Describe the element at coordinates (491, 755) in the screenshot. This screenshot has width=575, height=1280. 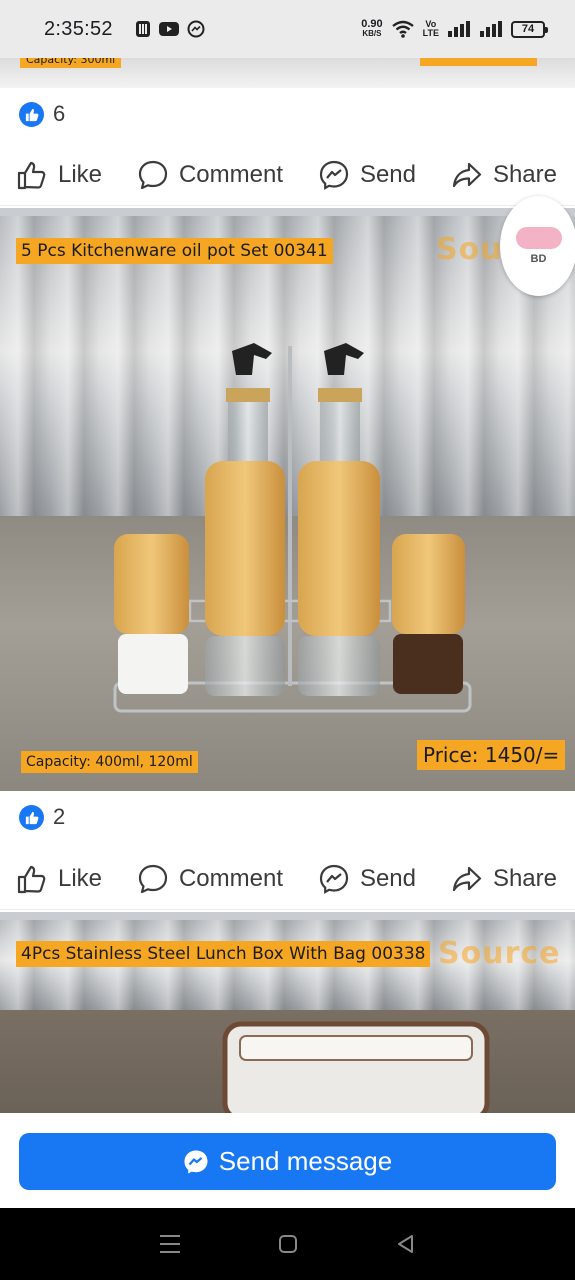
I see `price-tag: Price: 1450/=` at that location.